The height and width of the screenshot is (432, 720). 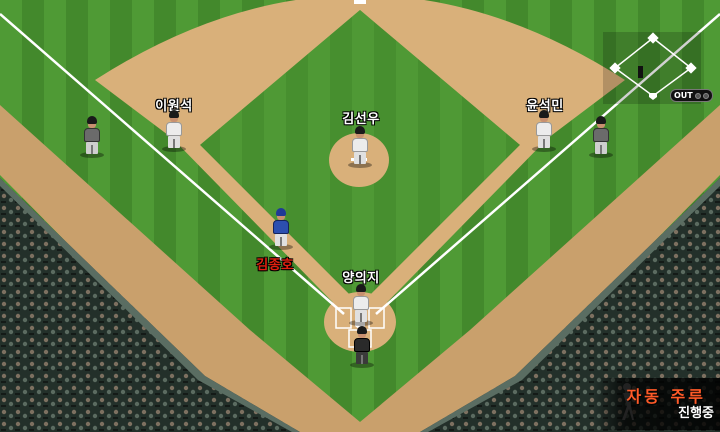 What do you see at coordinates (360, 147) in the screenshot?
I see `pitcher` at bounding box center [360, 147].